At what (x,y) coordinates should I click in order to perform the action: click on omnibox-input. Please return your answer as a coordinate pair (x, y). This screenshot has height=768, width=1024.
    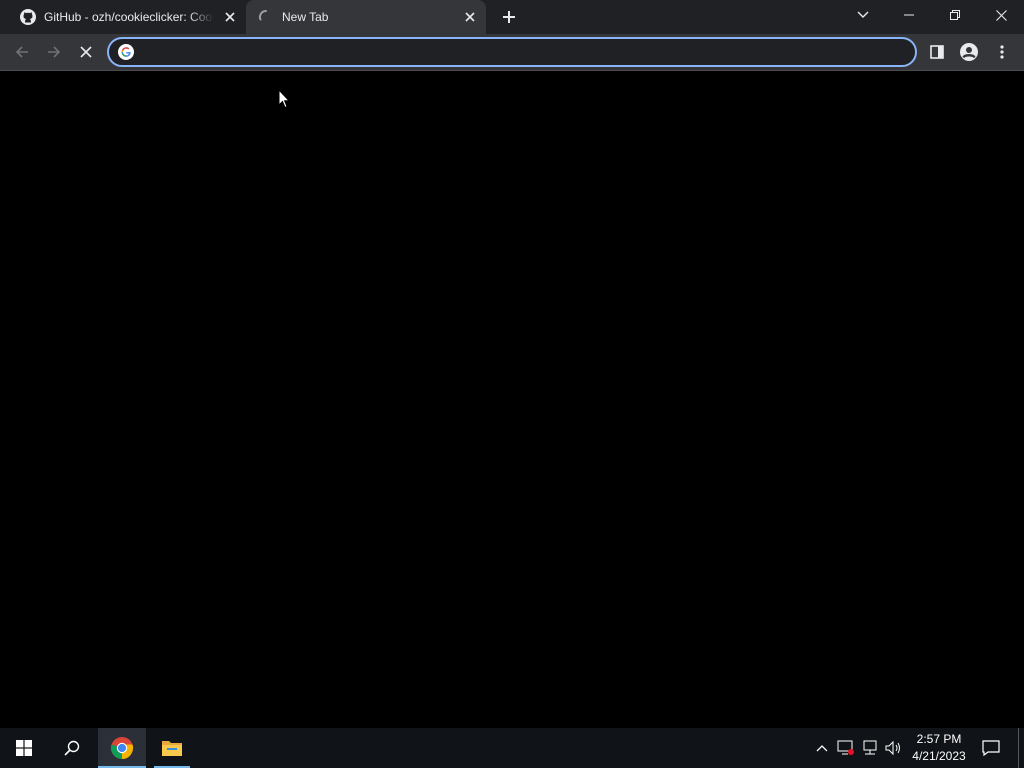
    Looking at the image, I should click on (523, 52).